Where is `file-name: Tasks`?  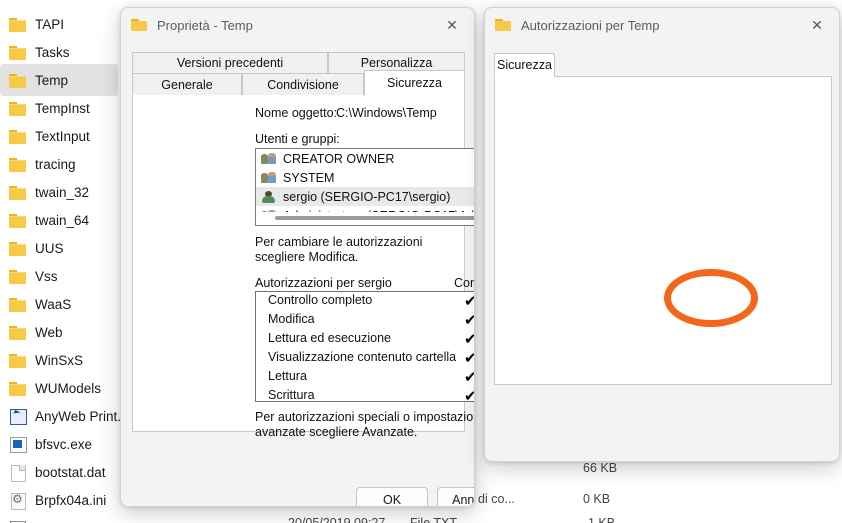 file-name: Tasks is located at coordinates (52, 52).